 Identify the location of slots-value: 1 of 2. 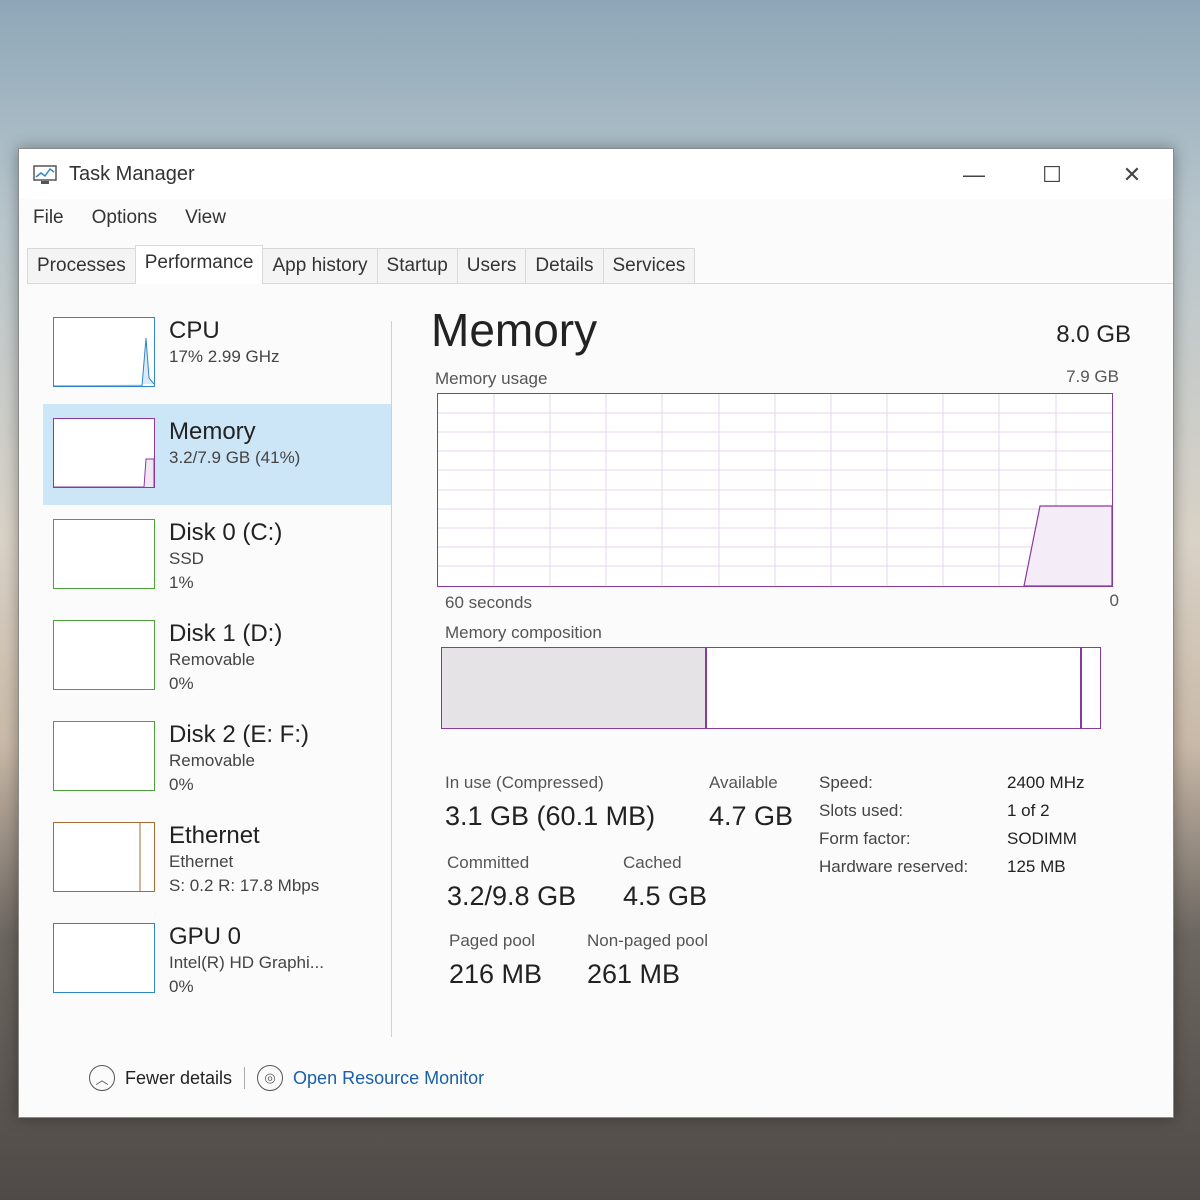
(1028, 810).